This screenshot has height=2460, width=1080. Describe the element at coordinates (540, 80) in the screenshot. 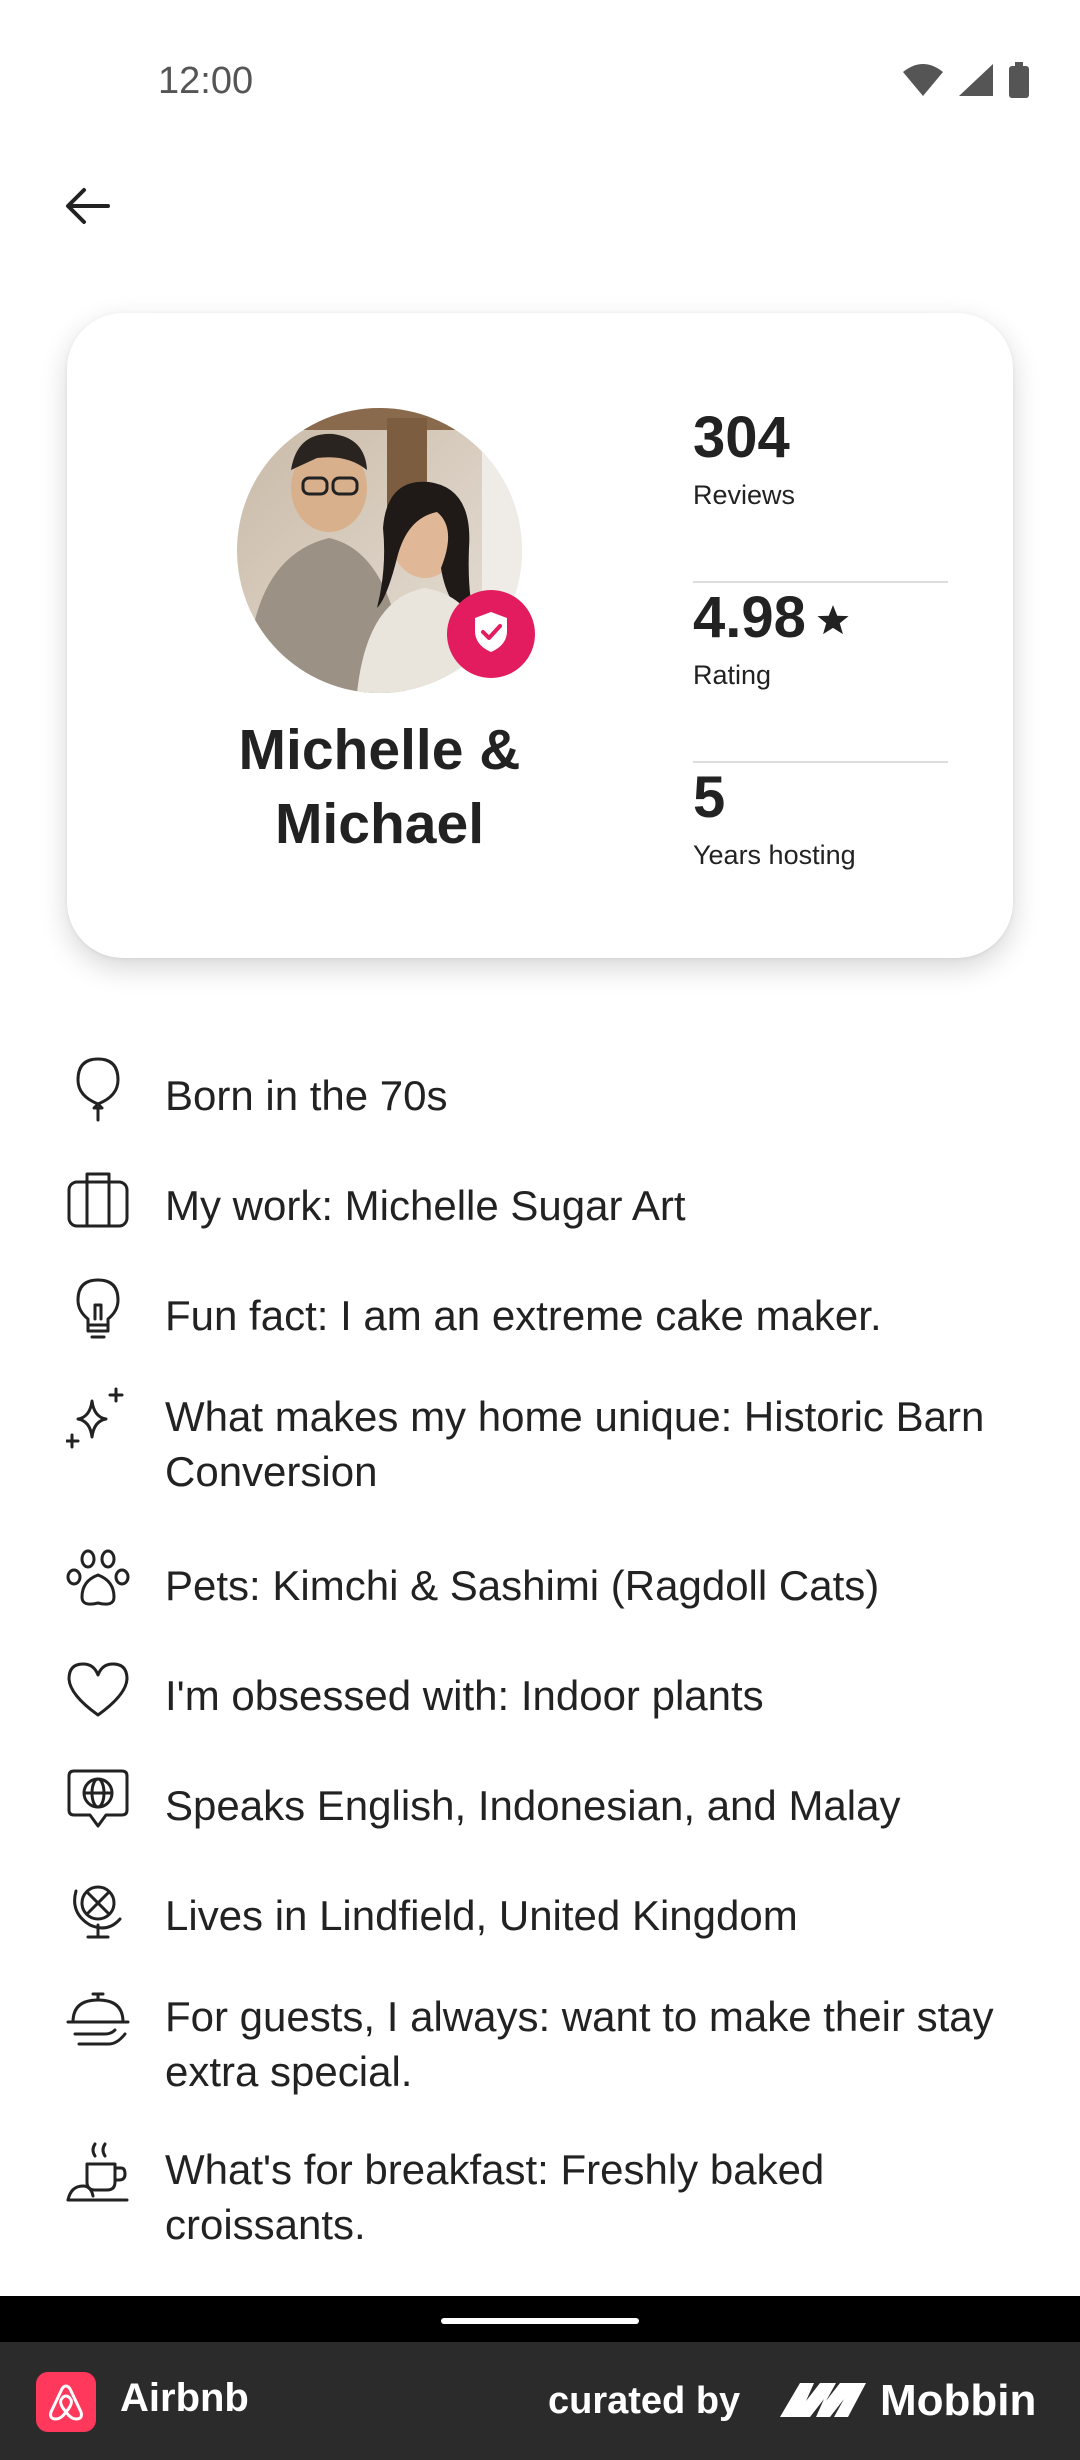

I see `status-bar: 12:00` at that location.